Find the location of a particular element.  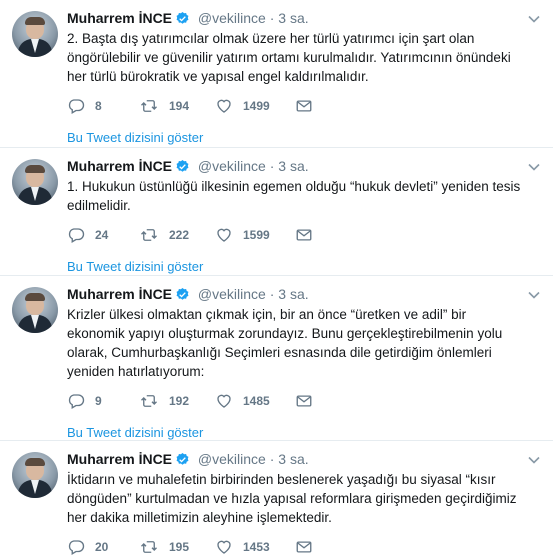

reply-count: 9 is located at coordinates (98, 401).